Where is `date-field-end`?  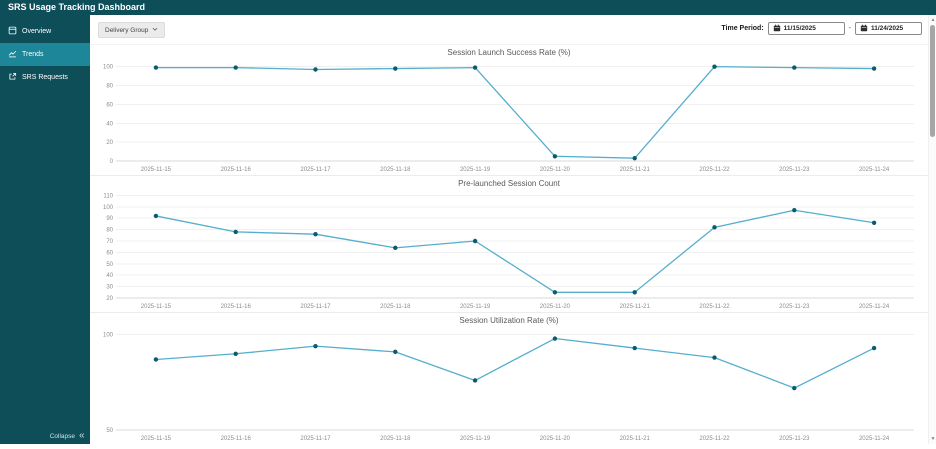 date-field-end is located at coordinates (888, 28).